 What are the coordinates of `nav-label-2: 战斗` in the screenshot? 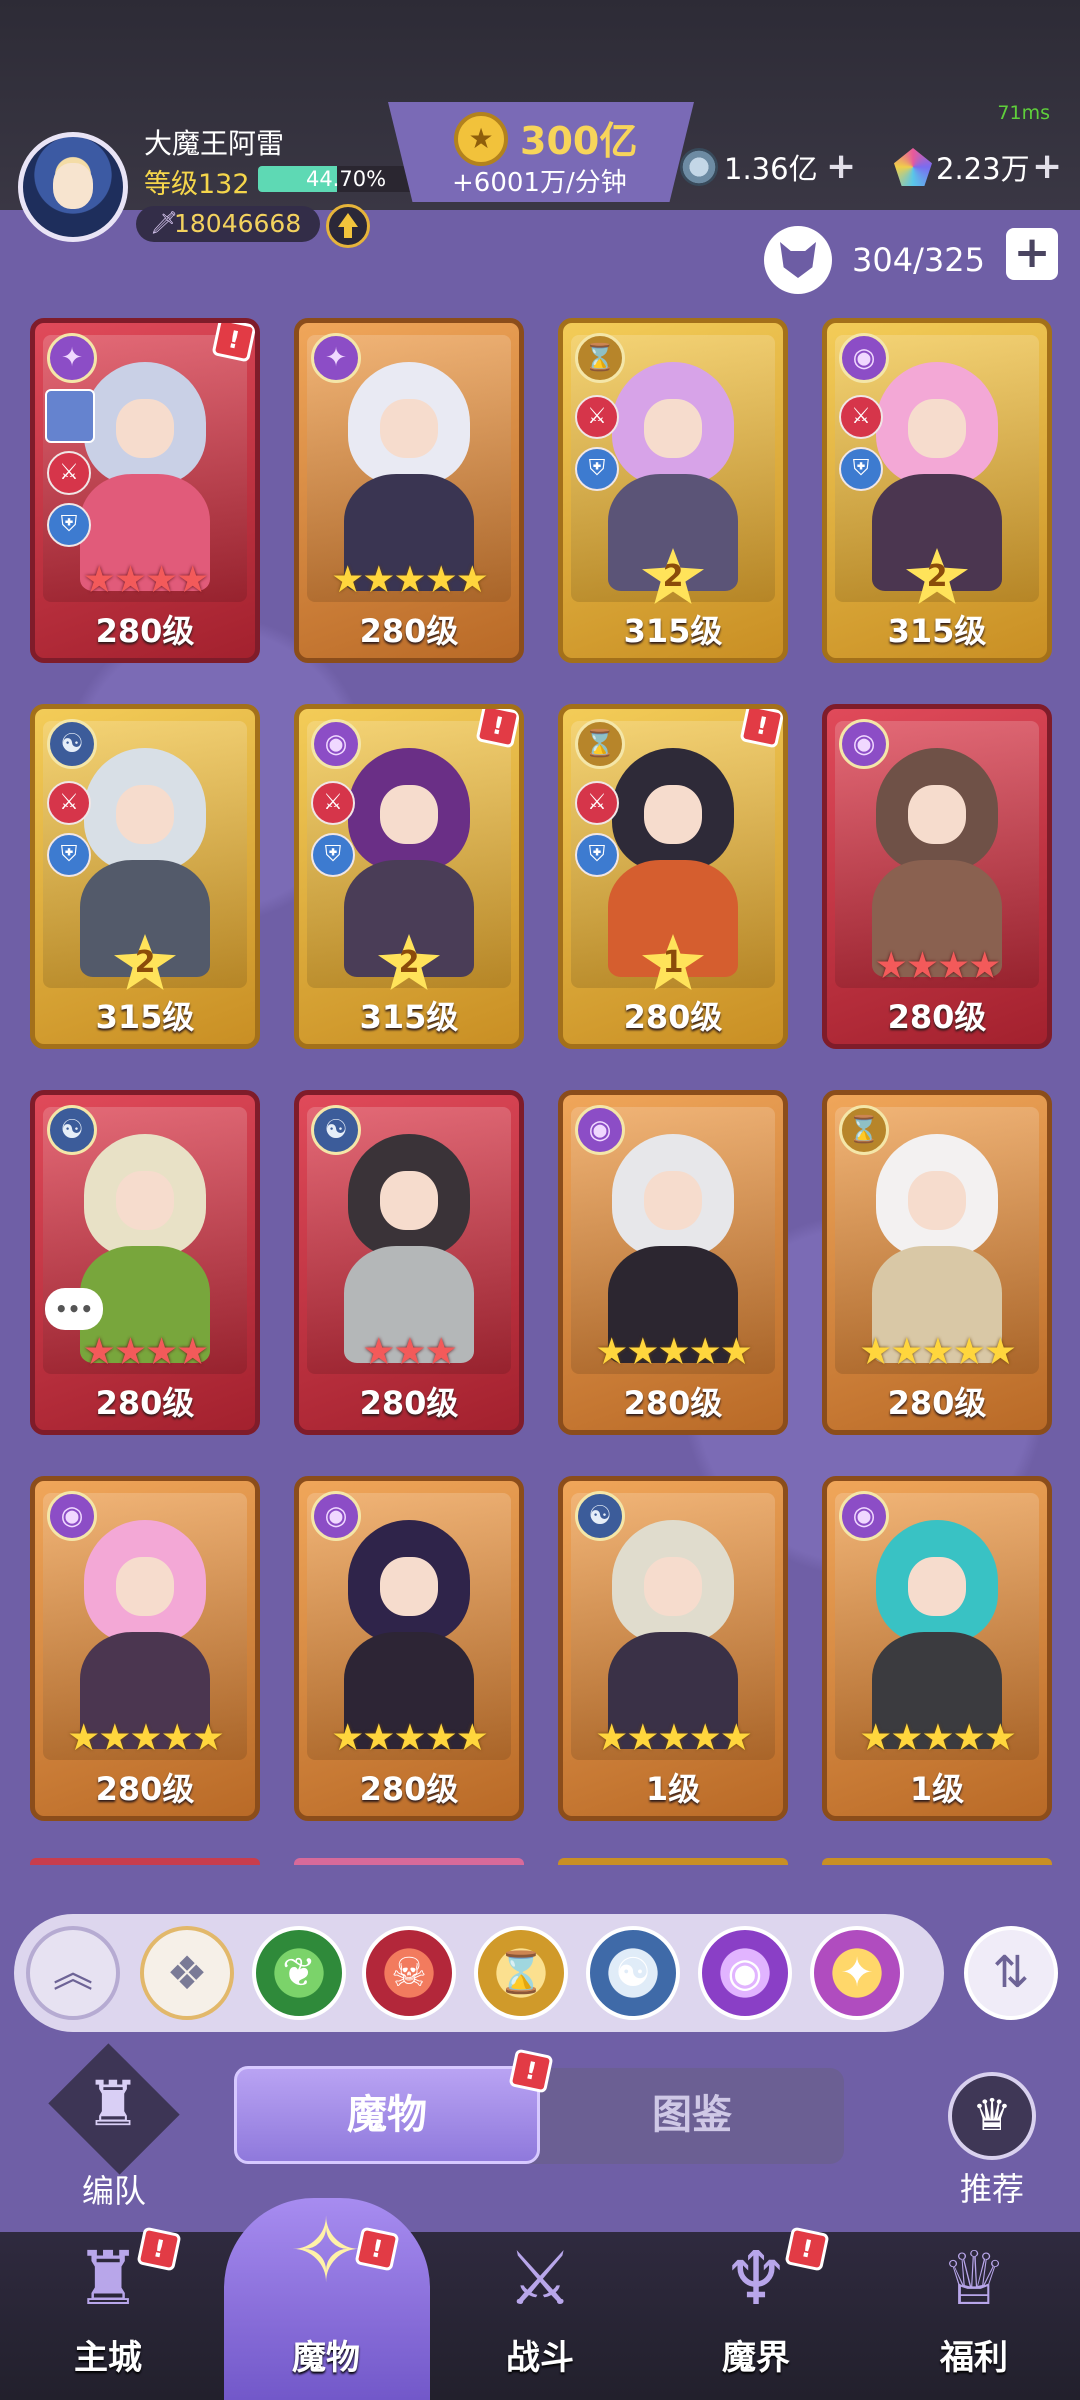 It's located at (540, 2354).